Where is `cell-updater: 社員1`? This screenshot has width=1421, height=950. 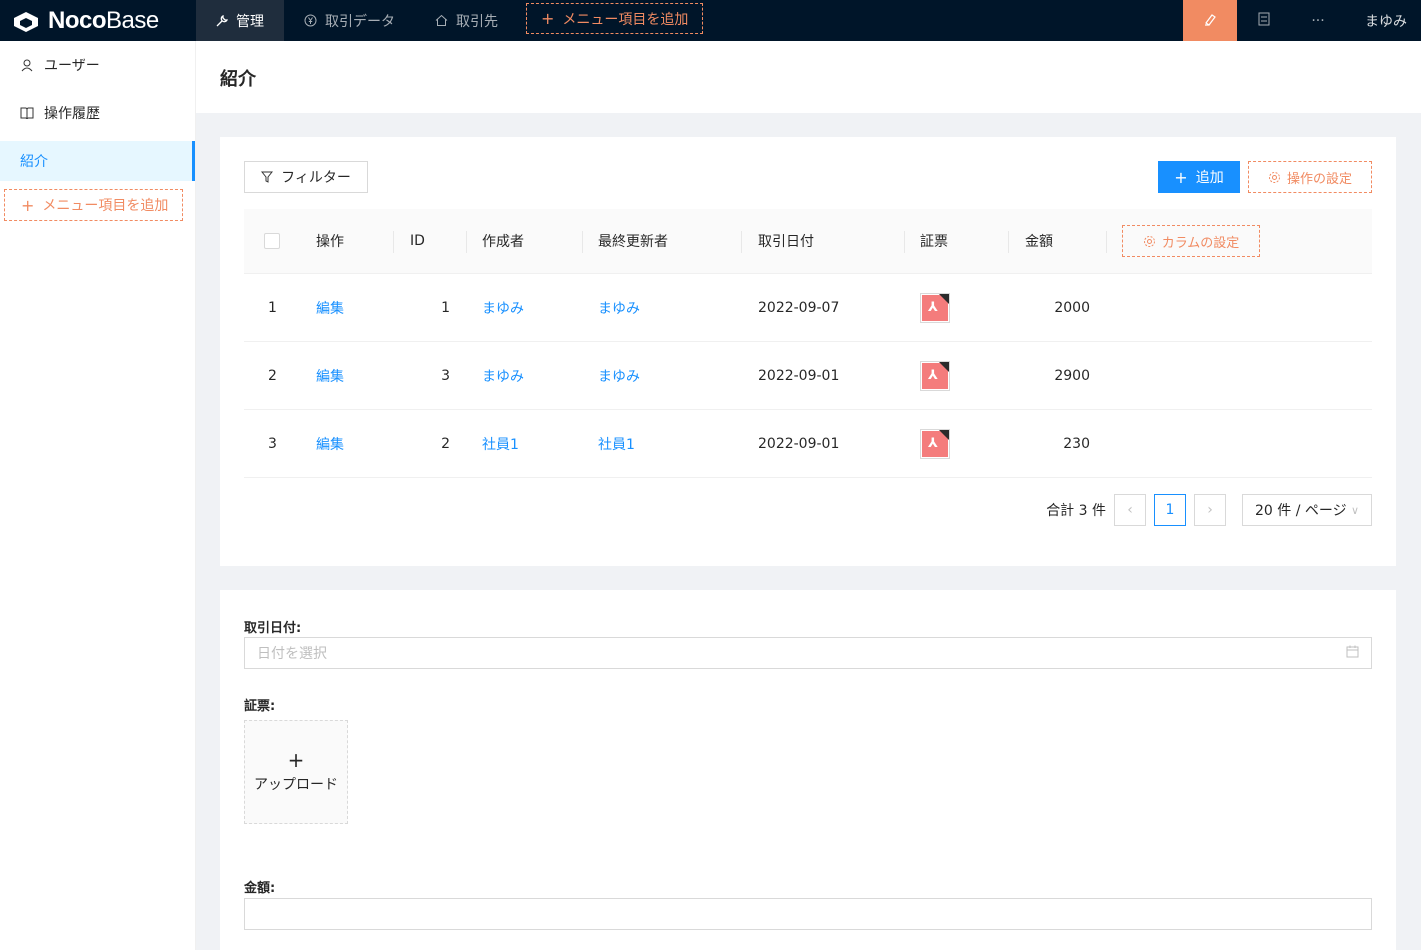 cell-updater: 社員1 is located at coordinates (616, 443).